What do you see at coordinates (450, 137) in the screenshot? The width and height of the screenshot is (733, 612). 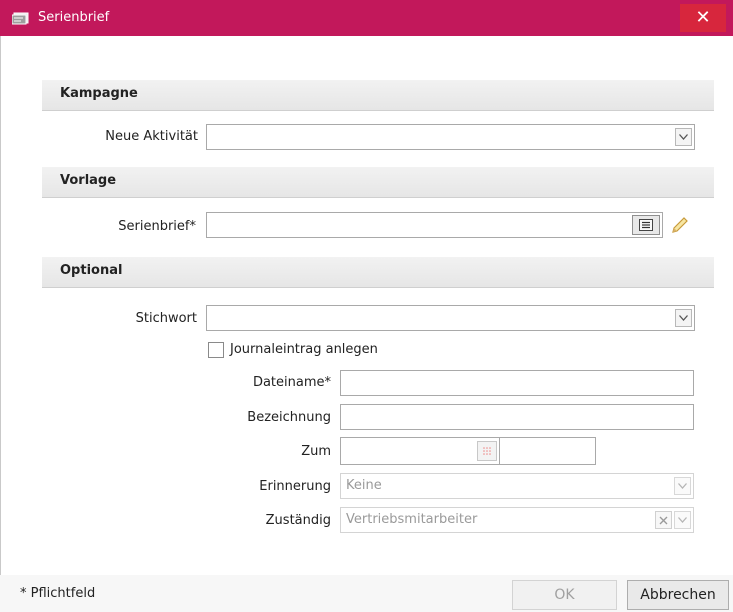 I see `neue-aktivitaet-dropdown` at bounding box center [450, 137].